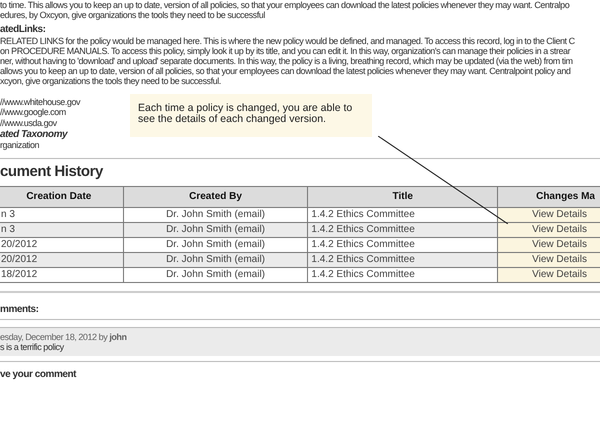 The image size is (600, 442). I want to click on url-link: //www.usda.gov, so click(28, 123).